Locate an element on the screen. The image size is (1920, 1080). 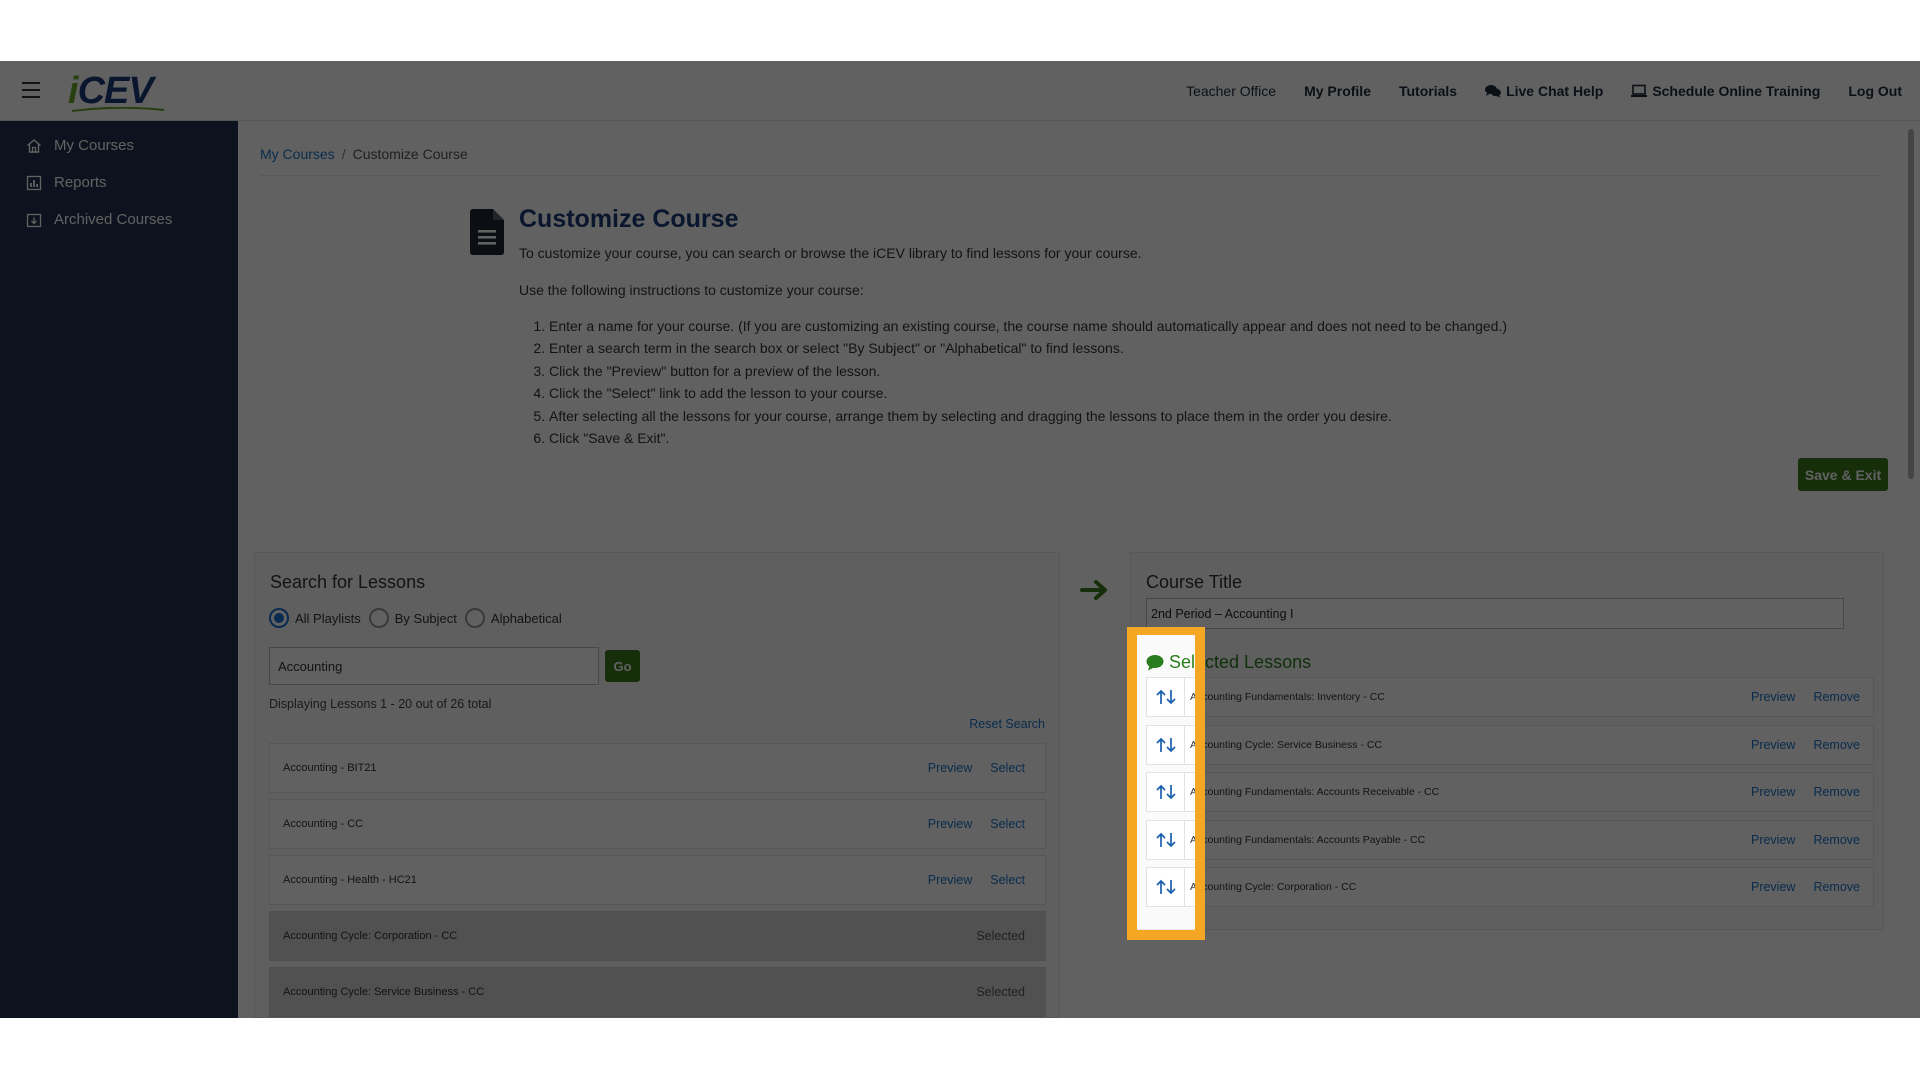
breadcrumb: My Courses / Customize Course is located at coordinates (364, 154).